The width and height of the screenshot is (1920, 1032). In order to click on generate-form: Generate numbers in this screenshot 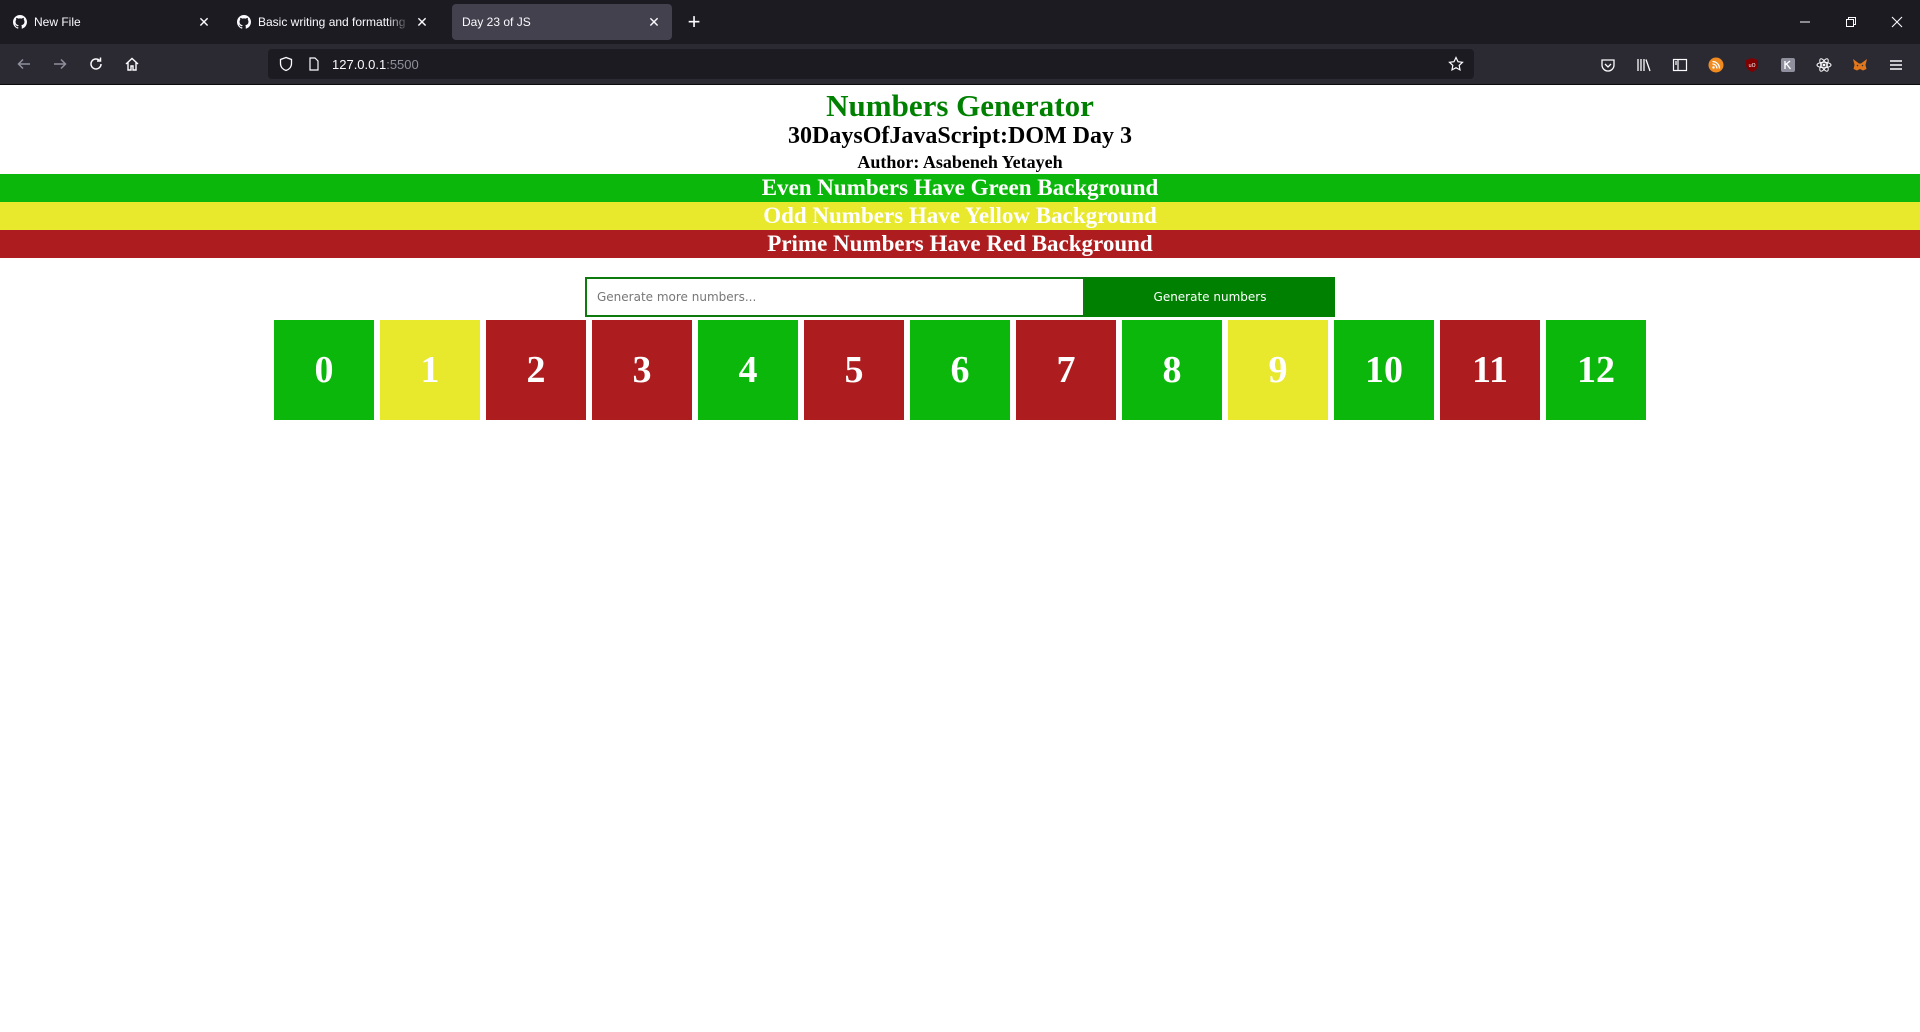, I will do `click(960, 297)`.